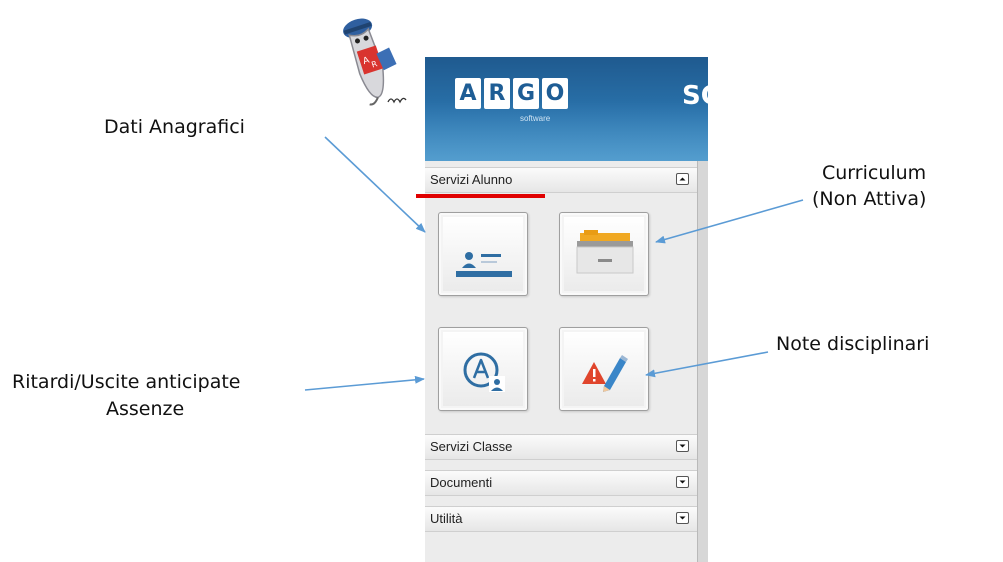 This screenshot has height=562, width=1003. What do you see at coordinates (364, 383) in the screenshot?
I see `arrow-ritardi` at bounding box center [364, 383].